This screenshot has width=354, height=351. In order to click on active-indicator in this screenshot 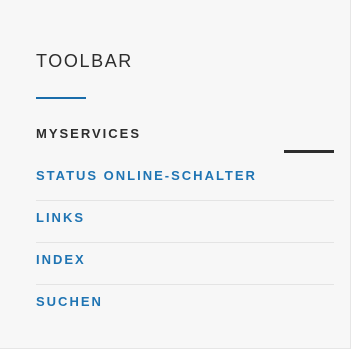, I will do `click(309, 151)`.